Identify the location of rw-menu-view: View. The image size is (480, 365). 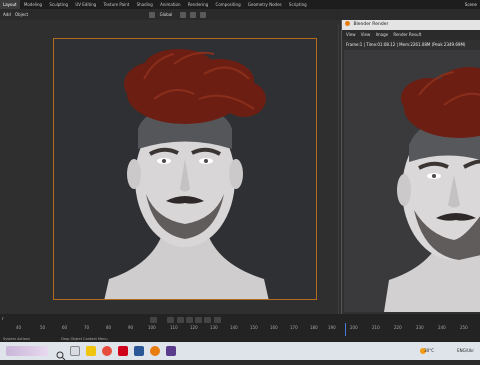
(351, 34).